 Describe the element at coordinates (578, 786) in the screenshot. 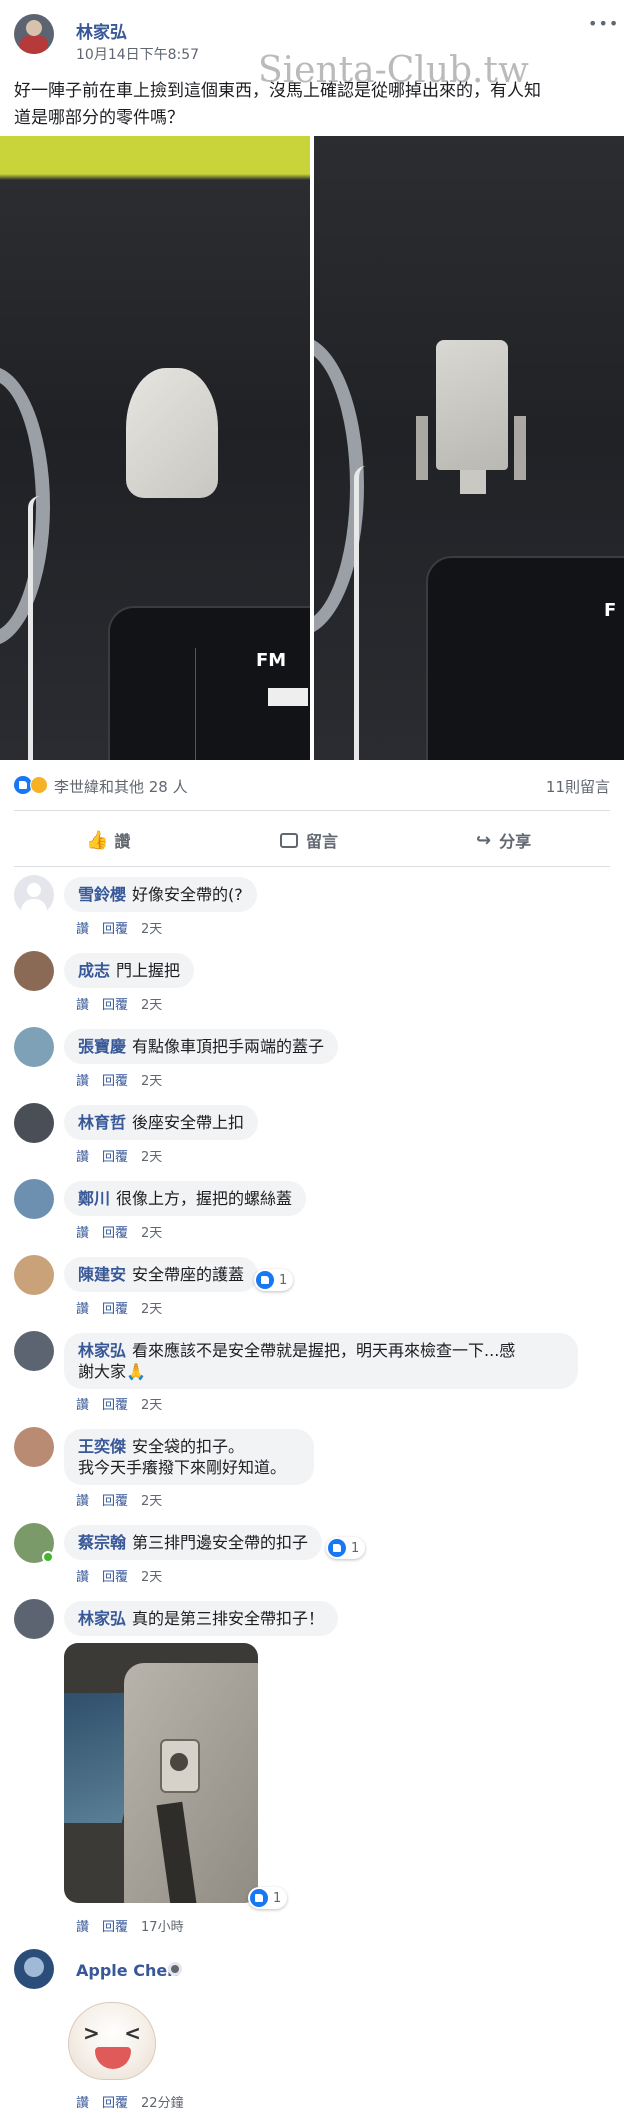

I see `comments-count: 11則留言` at that location.